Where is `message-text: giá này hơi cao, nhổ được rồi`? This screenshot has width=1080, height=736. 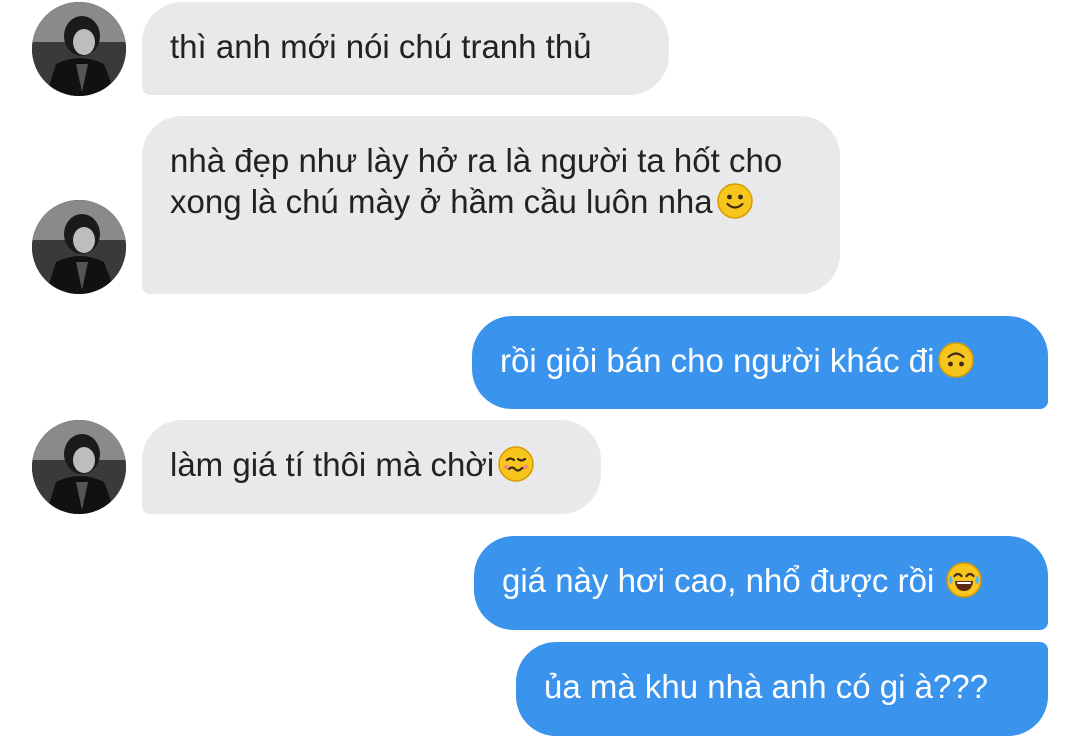 message-text: giá này hơi cao, nhổ được rồi is located at coordinates (718, 580).